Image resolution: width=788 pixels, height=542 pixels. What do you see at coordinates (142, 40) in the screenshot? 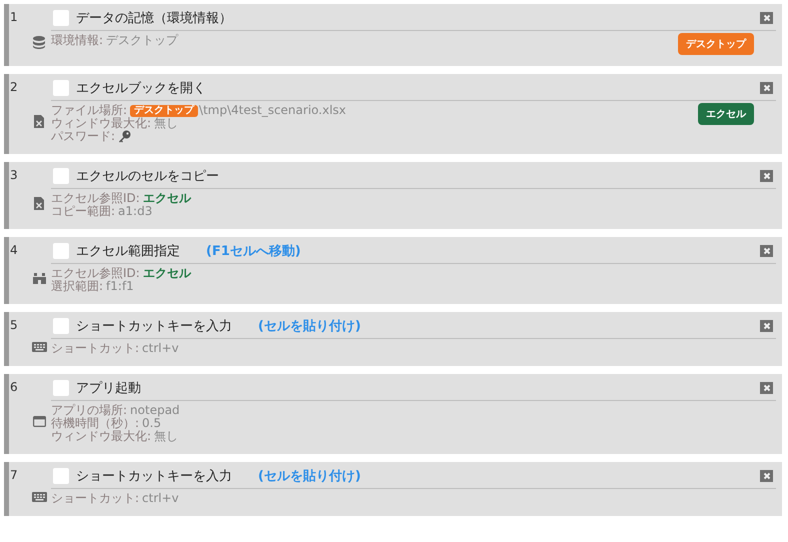
I see `property-value: デスクトップ` at bounding box center [142, 40].